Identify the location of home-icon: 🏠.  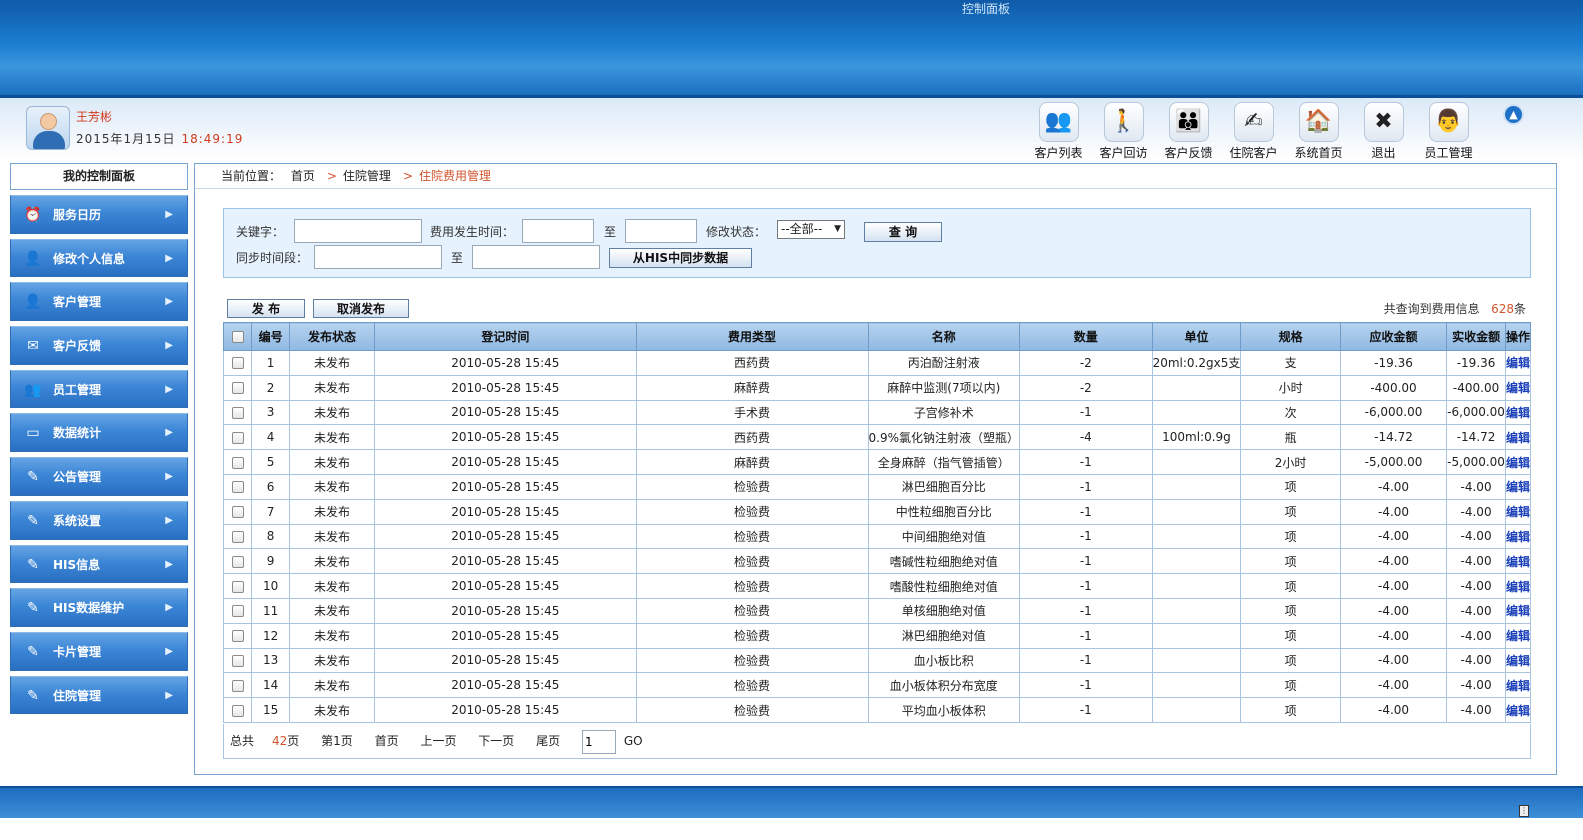
(1318, 122).